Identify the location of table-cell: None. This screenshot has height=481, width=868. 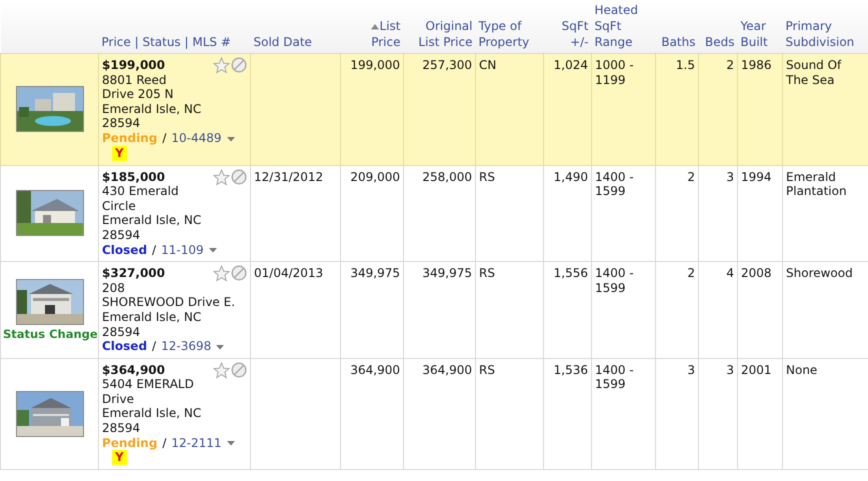
(802, 369).